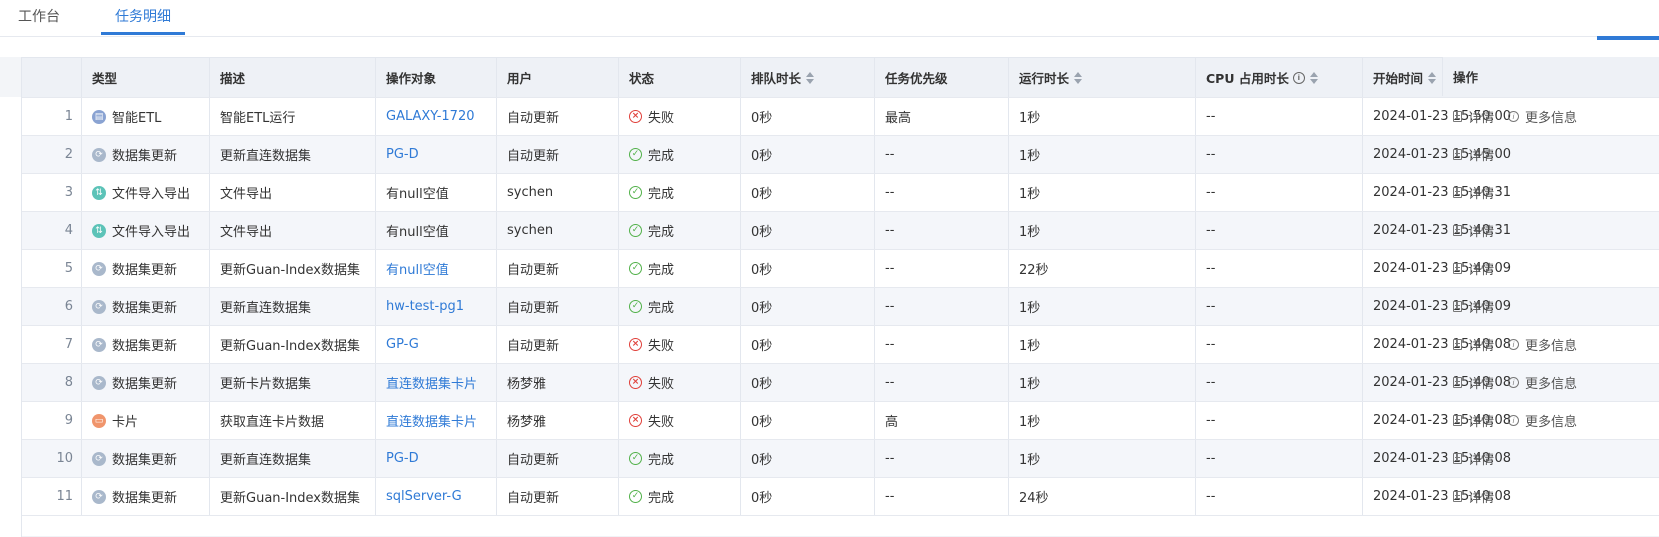 The width and height of the screenshot is (1659, 537). I want to click on type-cell: ⇅ 文件导入导出, so click(146, 192).